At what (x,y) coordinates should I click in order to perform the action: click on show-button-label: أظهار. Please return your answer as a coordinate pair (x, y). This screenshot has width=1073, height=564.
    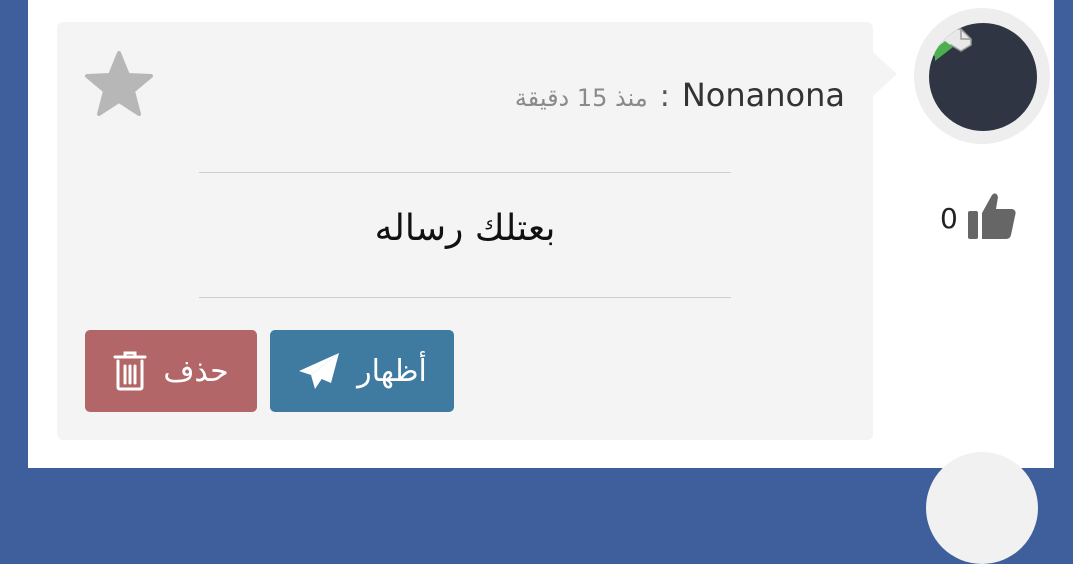
    Looking at the image, I should click on (392, 371).